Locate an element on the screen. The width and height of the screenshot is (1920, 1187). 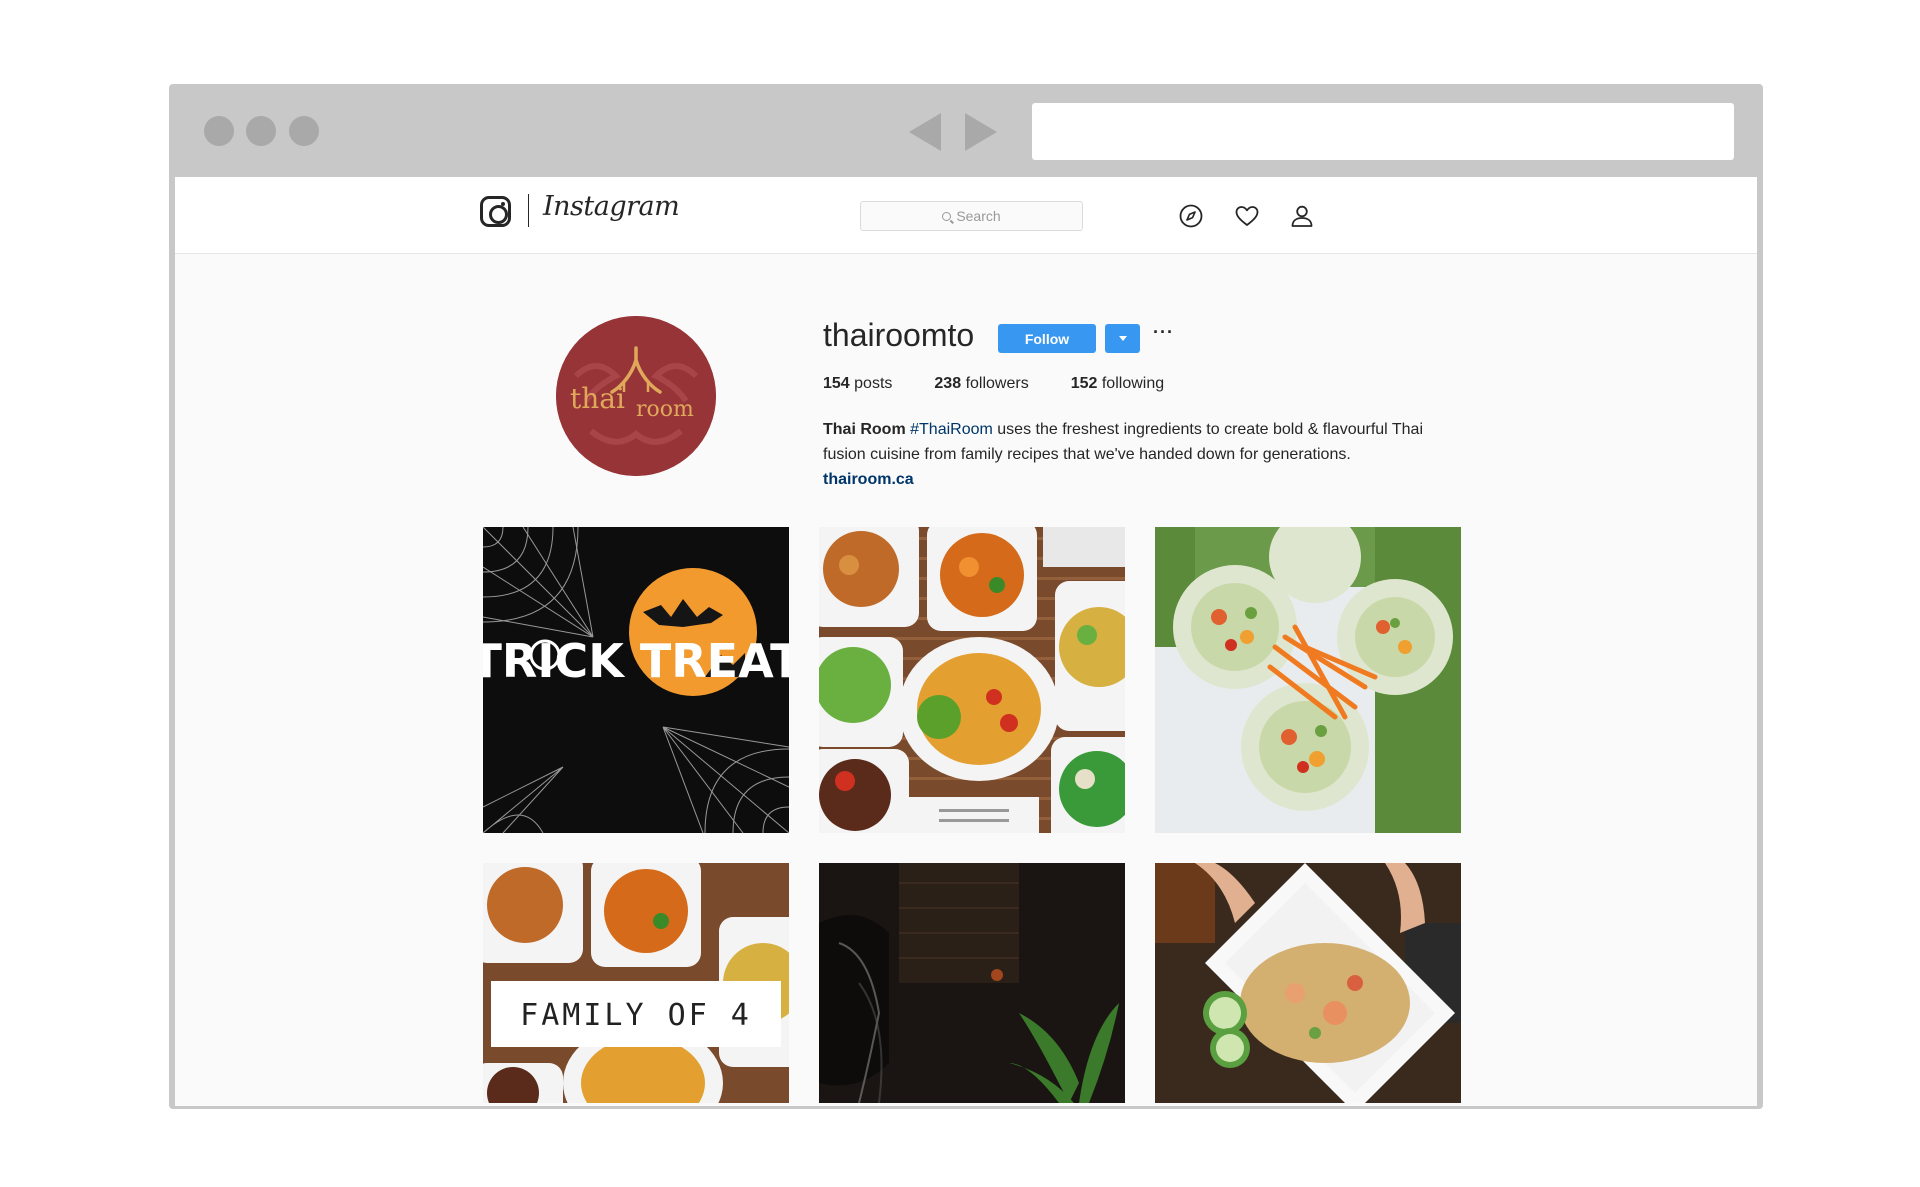
search-input: Search is located at coordinates (971, 216).